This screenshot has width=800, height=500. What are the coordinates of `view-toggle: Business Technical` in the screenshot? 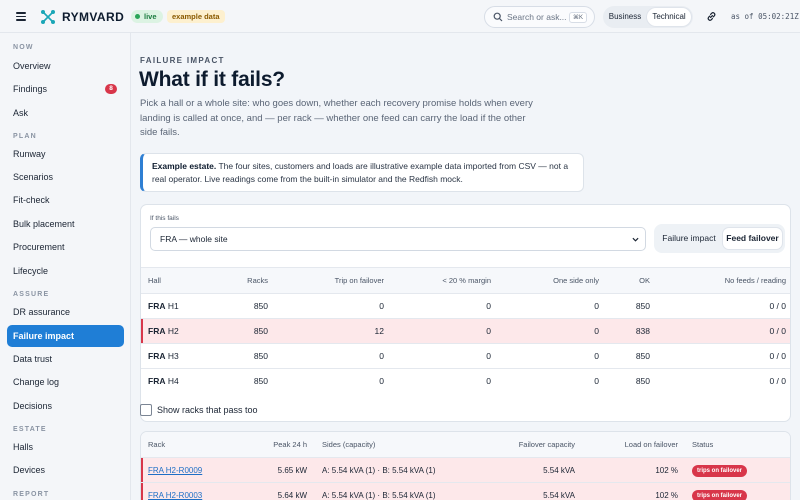 It's located at (648, 17).